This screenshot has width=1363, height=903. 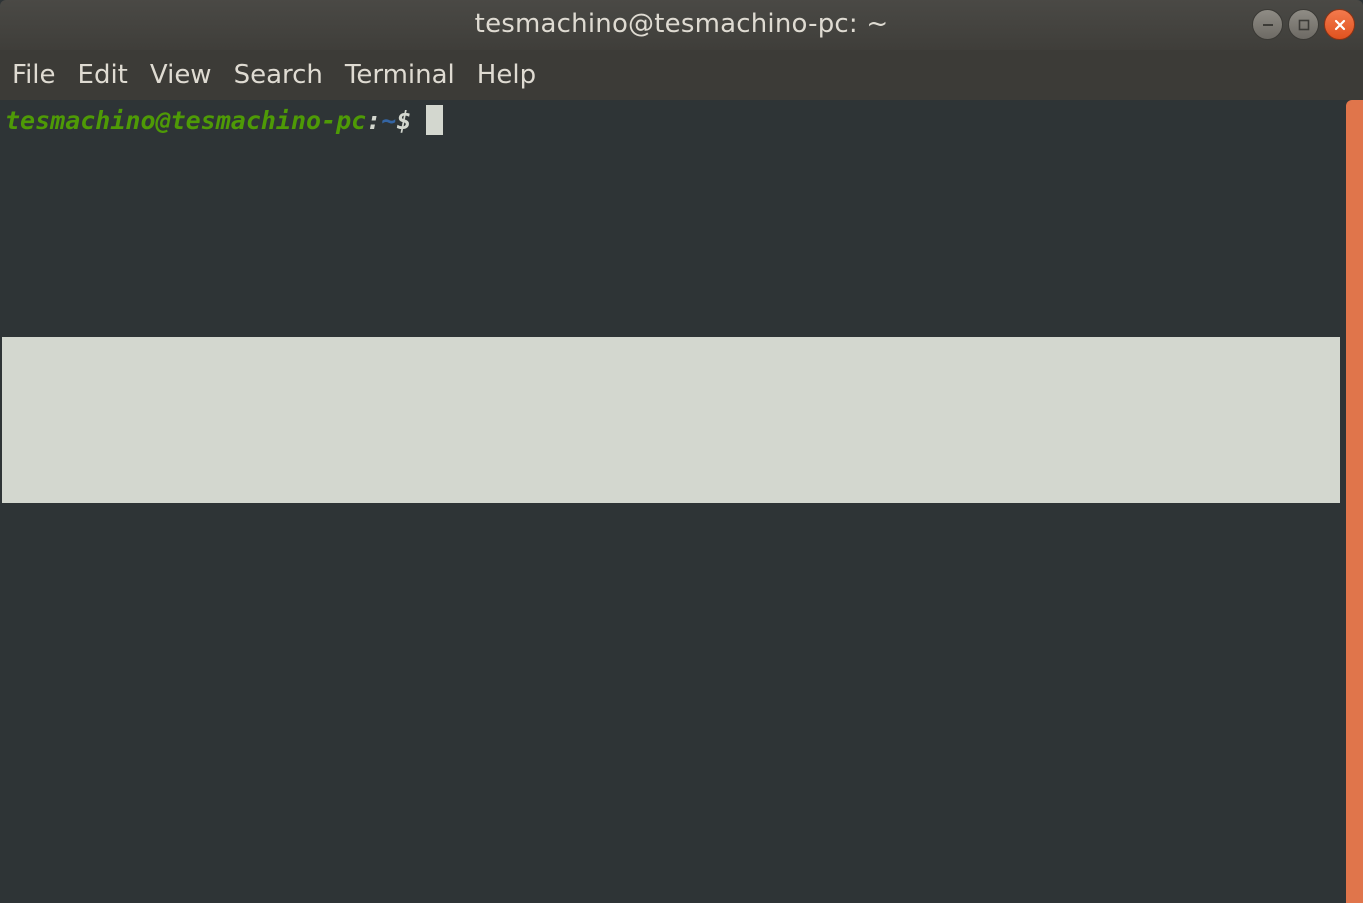 I want to click on maximize-button, so click(x=1303, y=24).